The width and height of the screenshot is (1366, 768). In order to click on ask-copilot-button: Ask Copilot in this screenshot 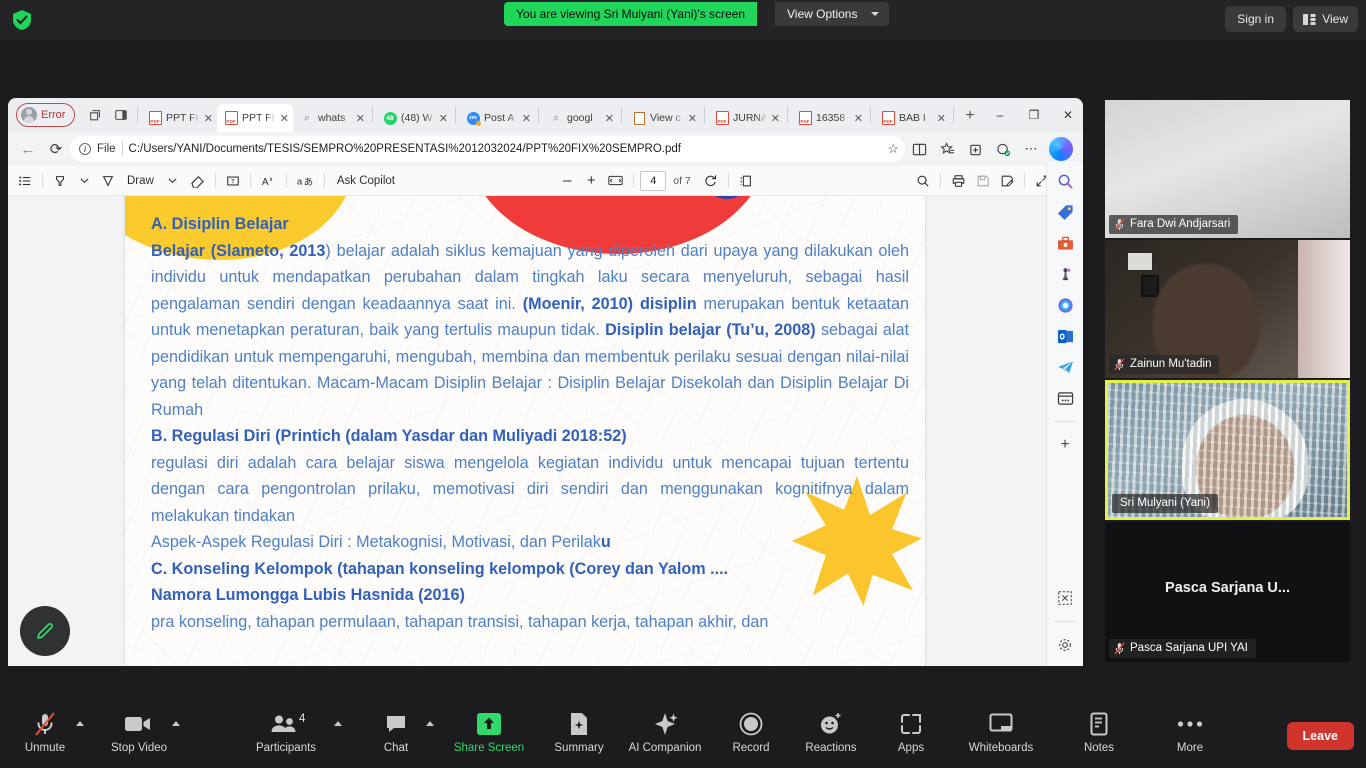, I will do `click(366, 181)`.